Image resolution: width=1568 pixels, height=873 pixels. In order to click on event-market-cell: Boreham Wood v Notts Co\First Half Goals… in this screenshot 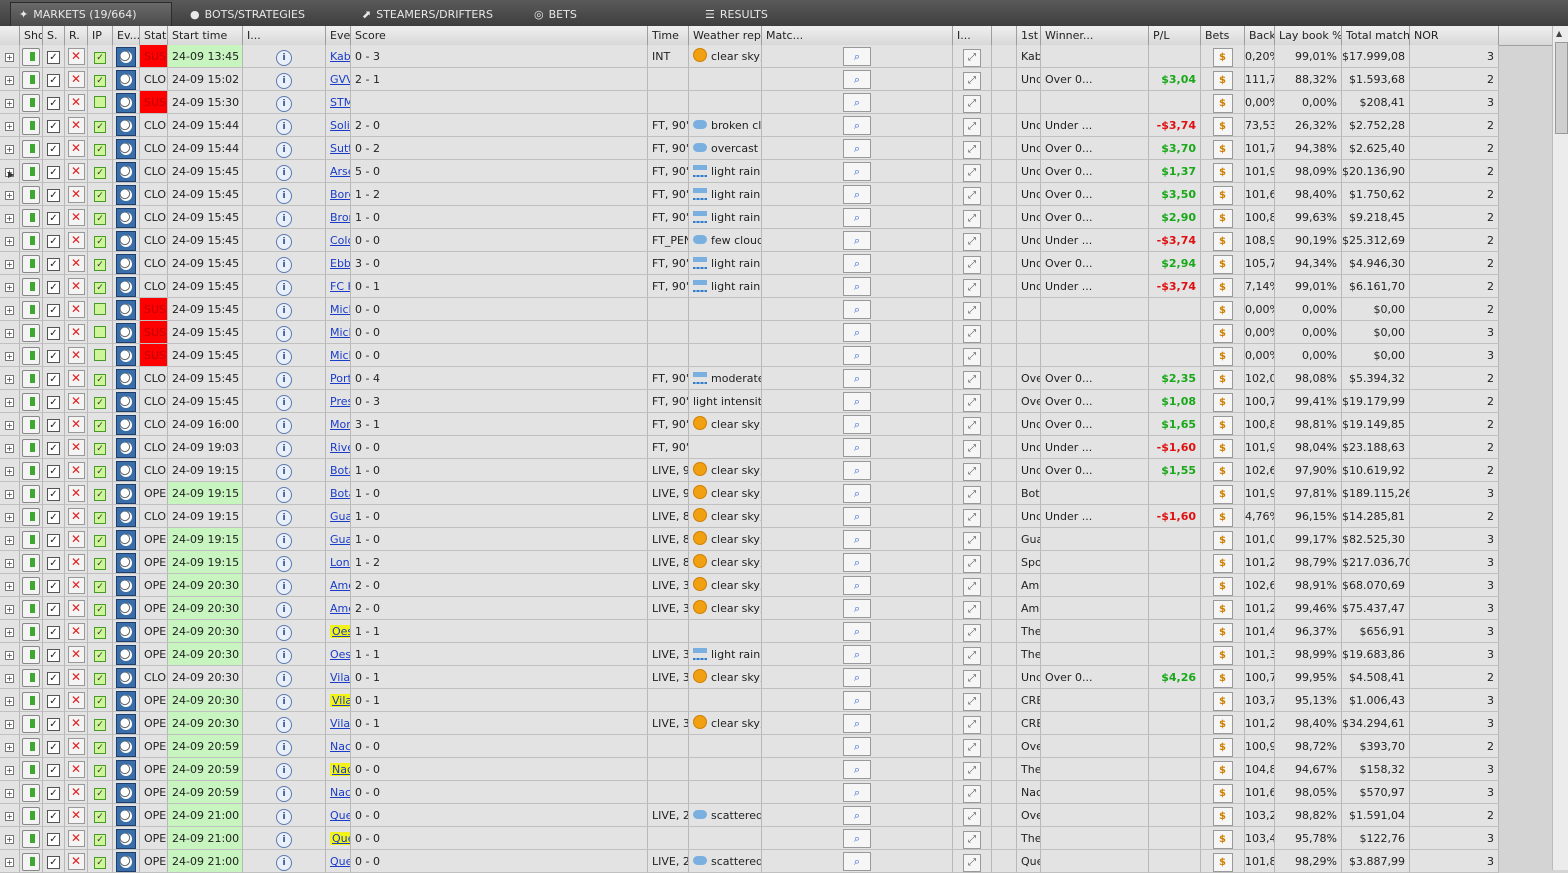, I will do `click(338, 194)`.